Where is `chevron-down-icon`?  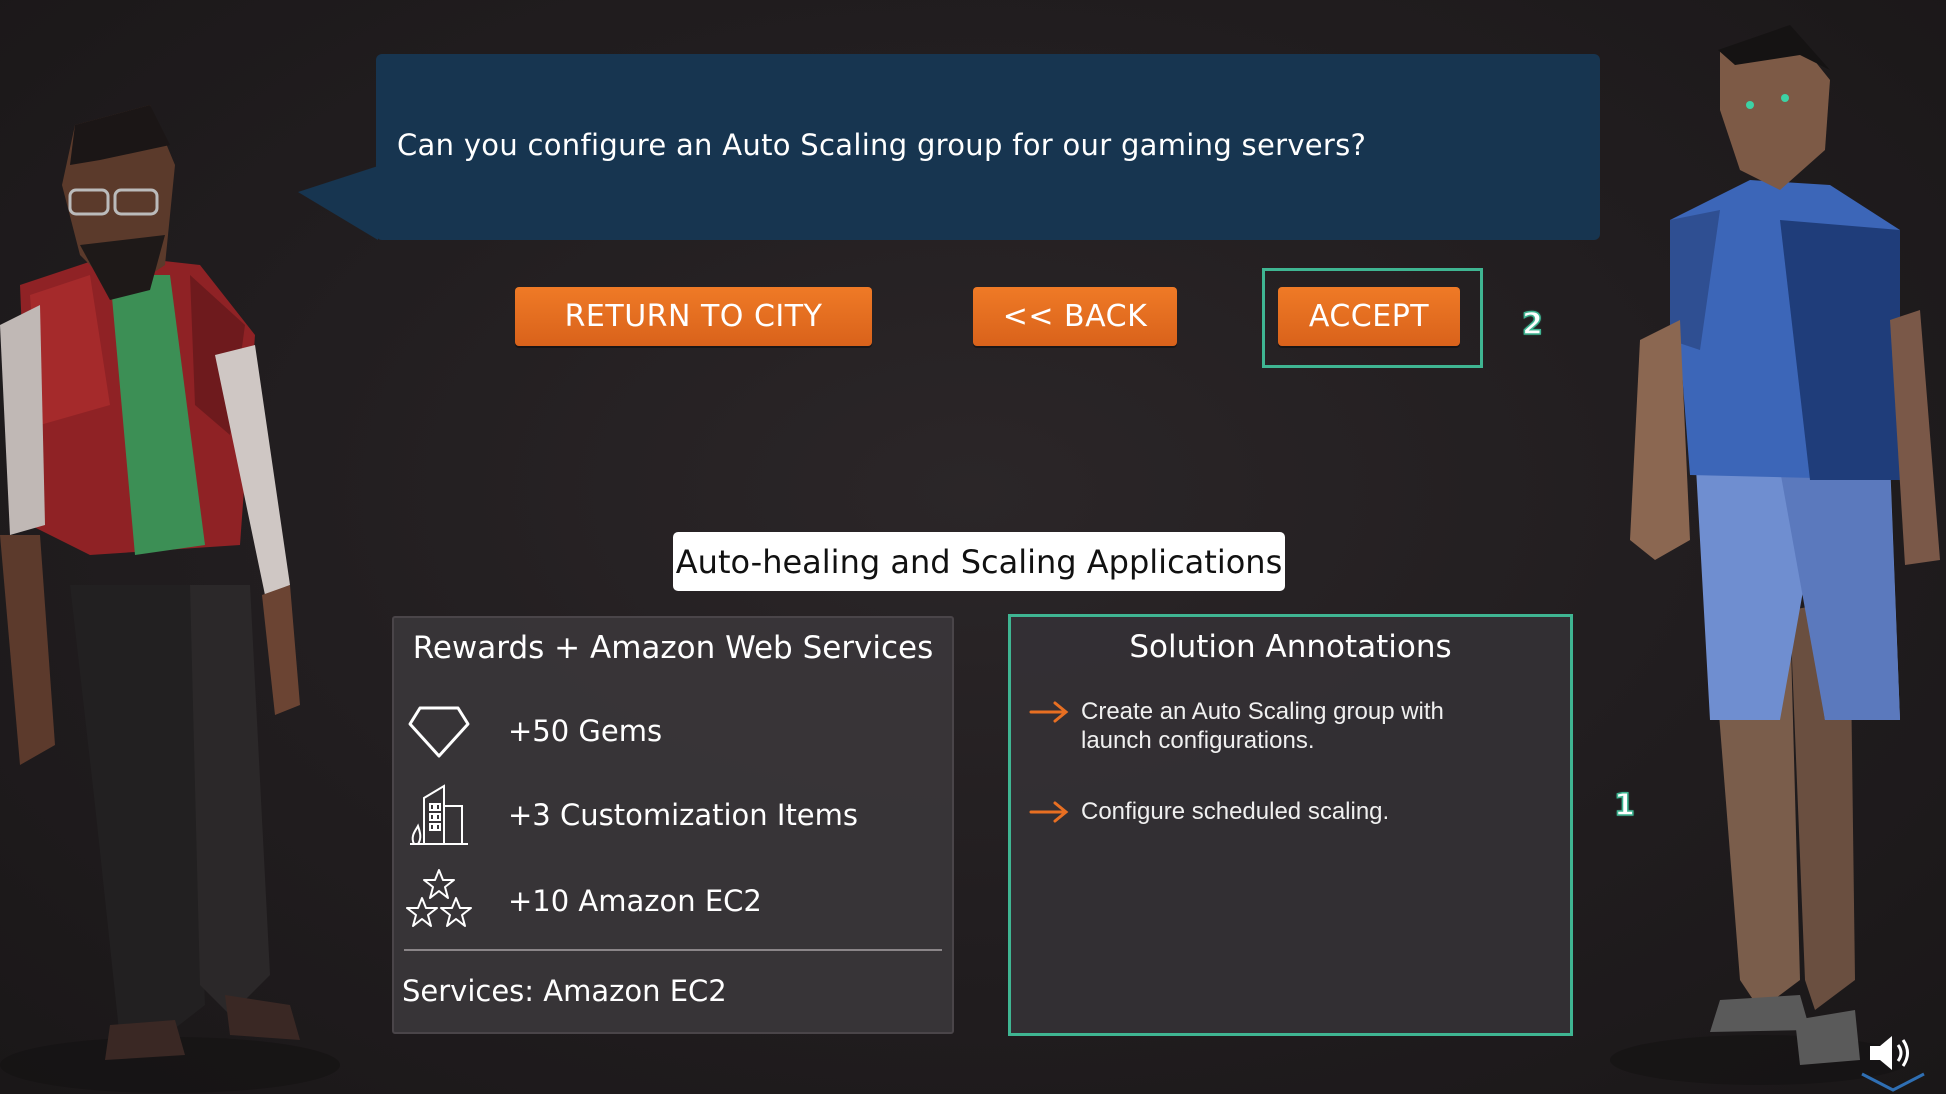 chevron-down-icon is located at coordinates (1893, 1082).